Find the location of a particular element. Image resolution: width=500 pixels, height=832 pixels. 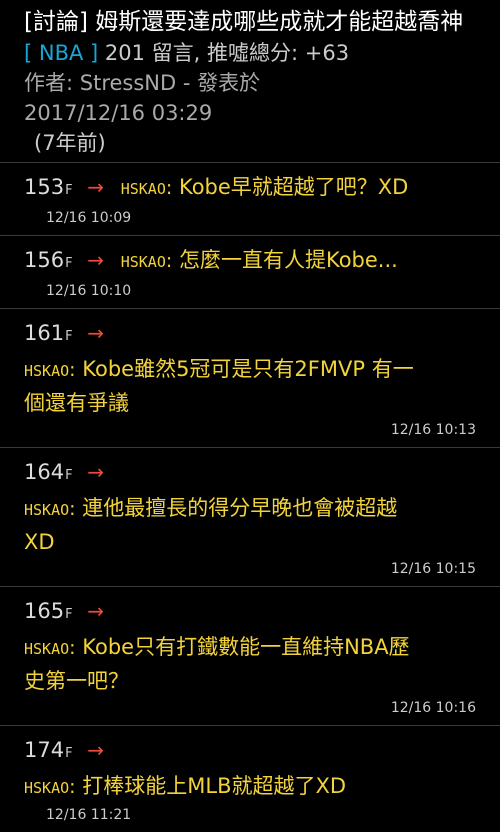

comment-text-line-2: 史第一吧？ is located at coordinates (76, 681).